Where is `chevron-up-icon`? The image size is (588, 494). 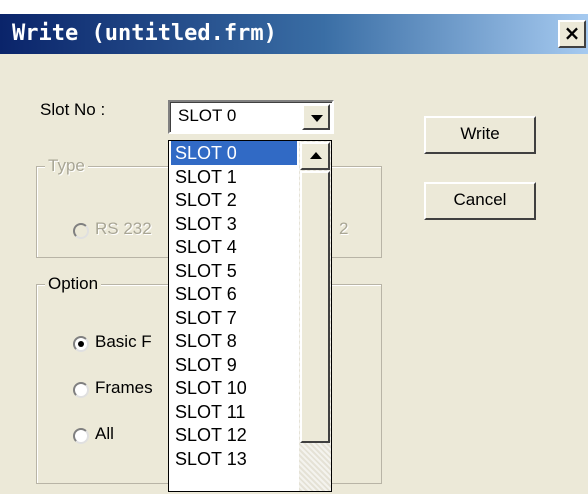 chevron-up-icon is located at coordinates (316, 155).